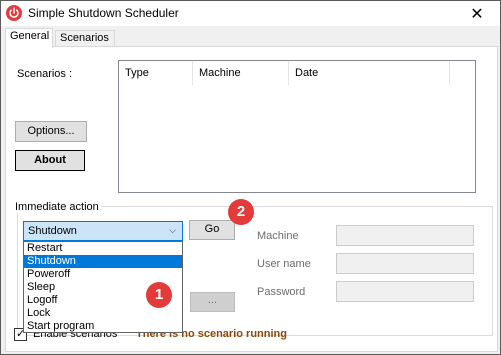  I want to click on power-icon, so click(14, 13).